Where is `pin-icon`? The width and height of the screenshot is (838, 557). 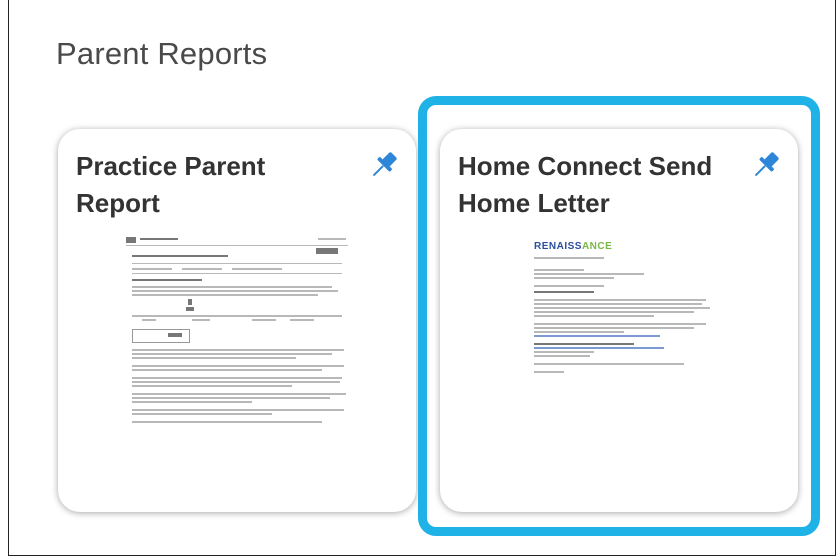 pin-icon is located at coordinates (384, 165).